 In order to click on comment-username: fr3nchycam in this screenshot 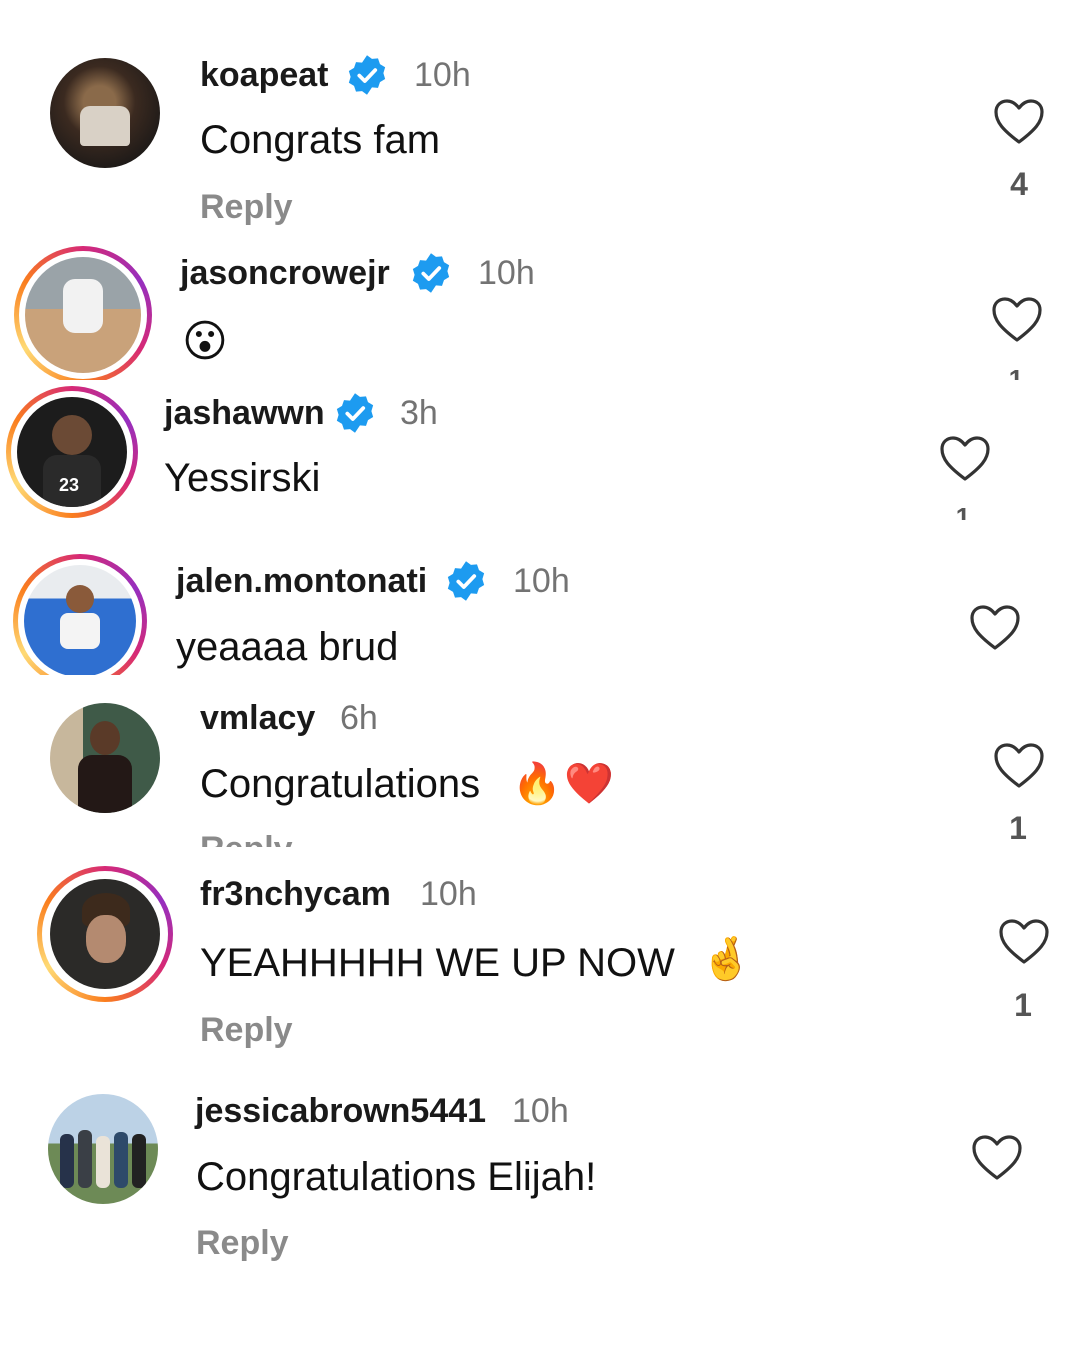, I will do `click(295, 894)`.